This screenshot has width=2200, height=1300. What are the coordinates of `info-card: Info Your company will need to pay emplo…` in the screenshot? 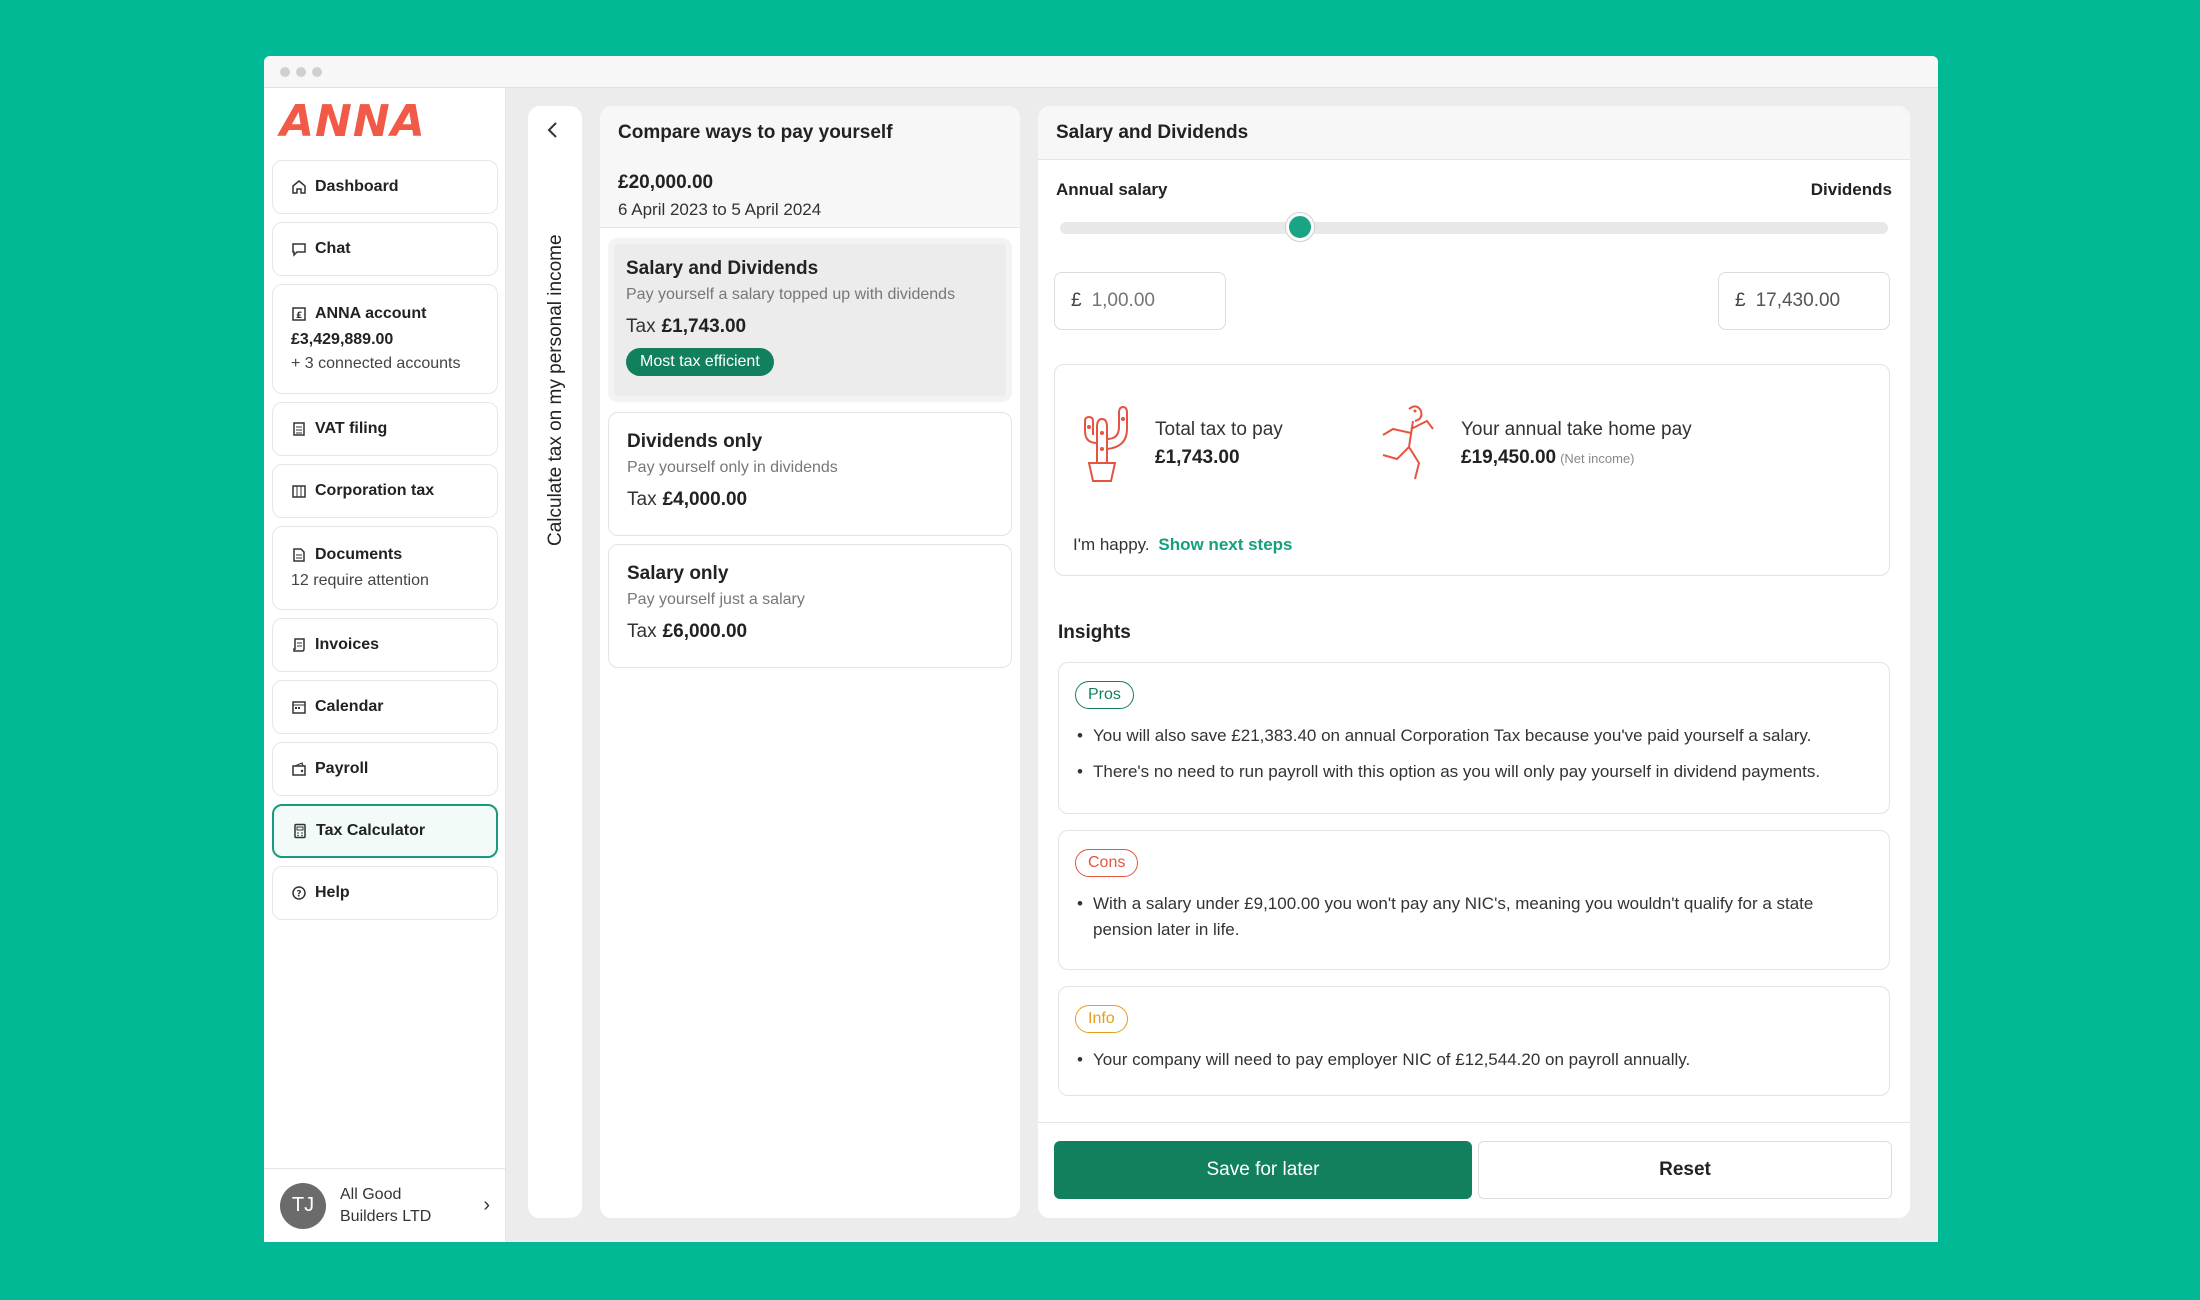 It's located at (1474, 1041).